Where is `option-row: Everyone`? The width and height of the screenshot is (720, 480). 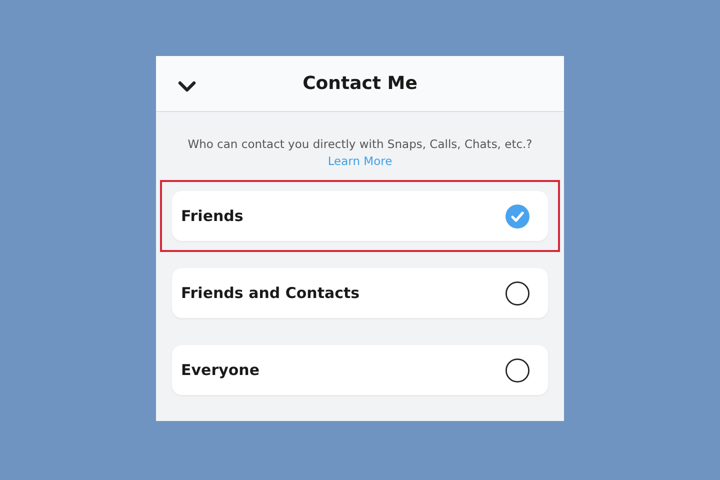
option-row: Everyone is located at coordinates (360, 370).